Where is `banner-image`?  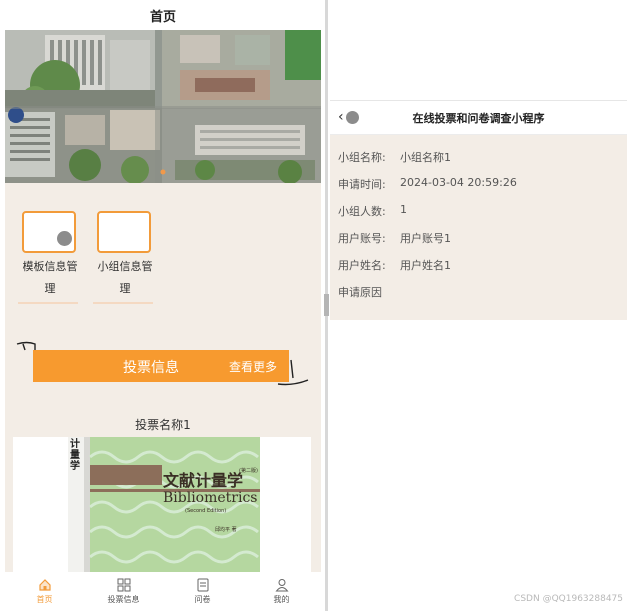 banner-image is located at coordinates (163, 106).